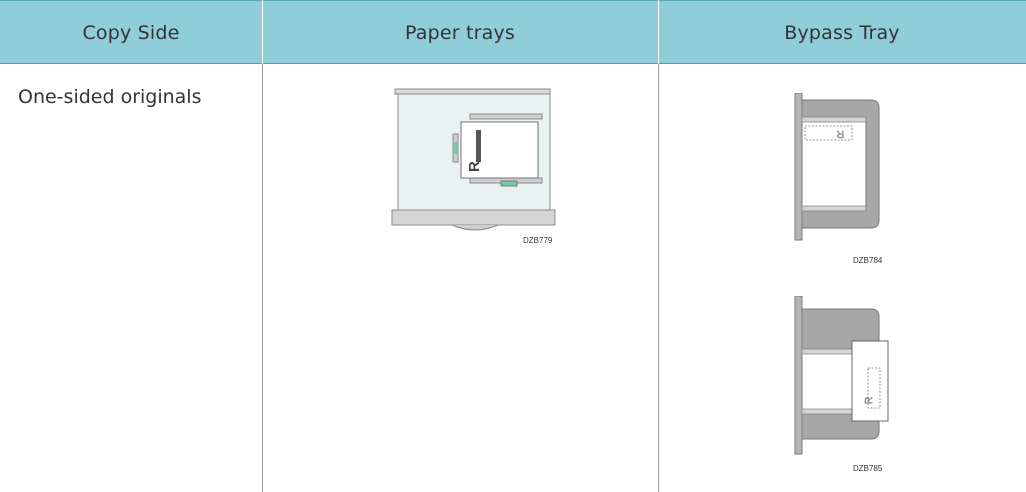 The height and width of the screenshot is (492, 1026). What do you see at coordinates (538, 240) in the screenshot?
I see `figure-code-label: DZB779` at bounding box center [538, 240].